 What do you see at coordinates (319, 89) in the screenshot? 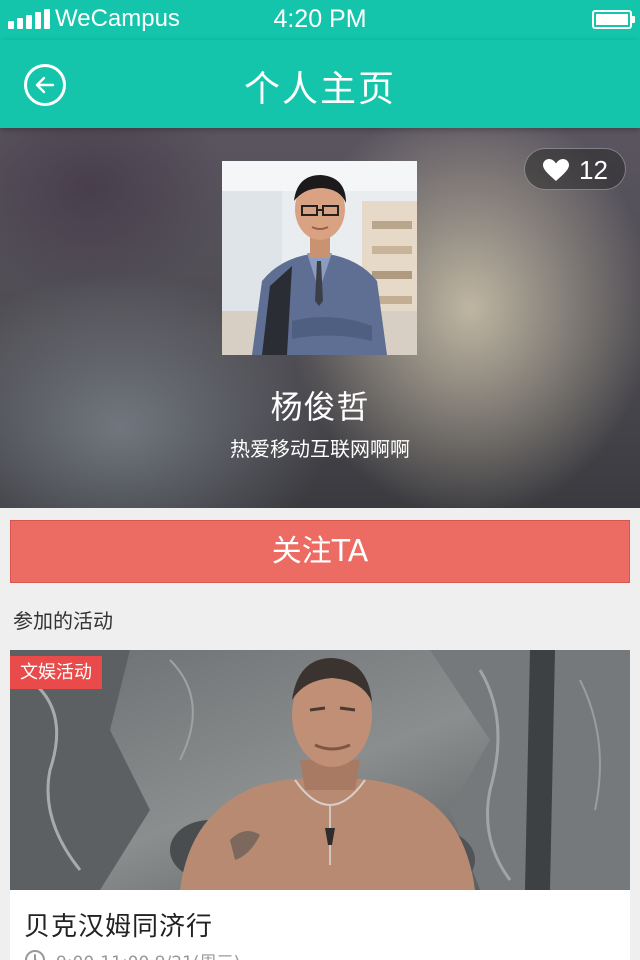
I see `page-title: 个人主页` at bounding box center [319, 89].